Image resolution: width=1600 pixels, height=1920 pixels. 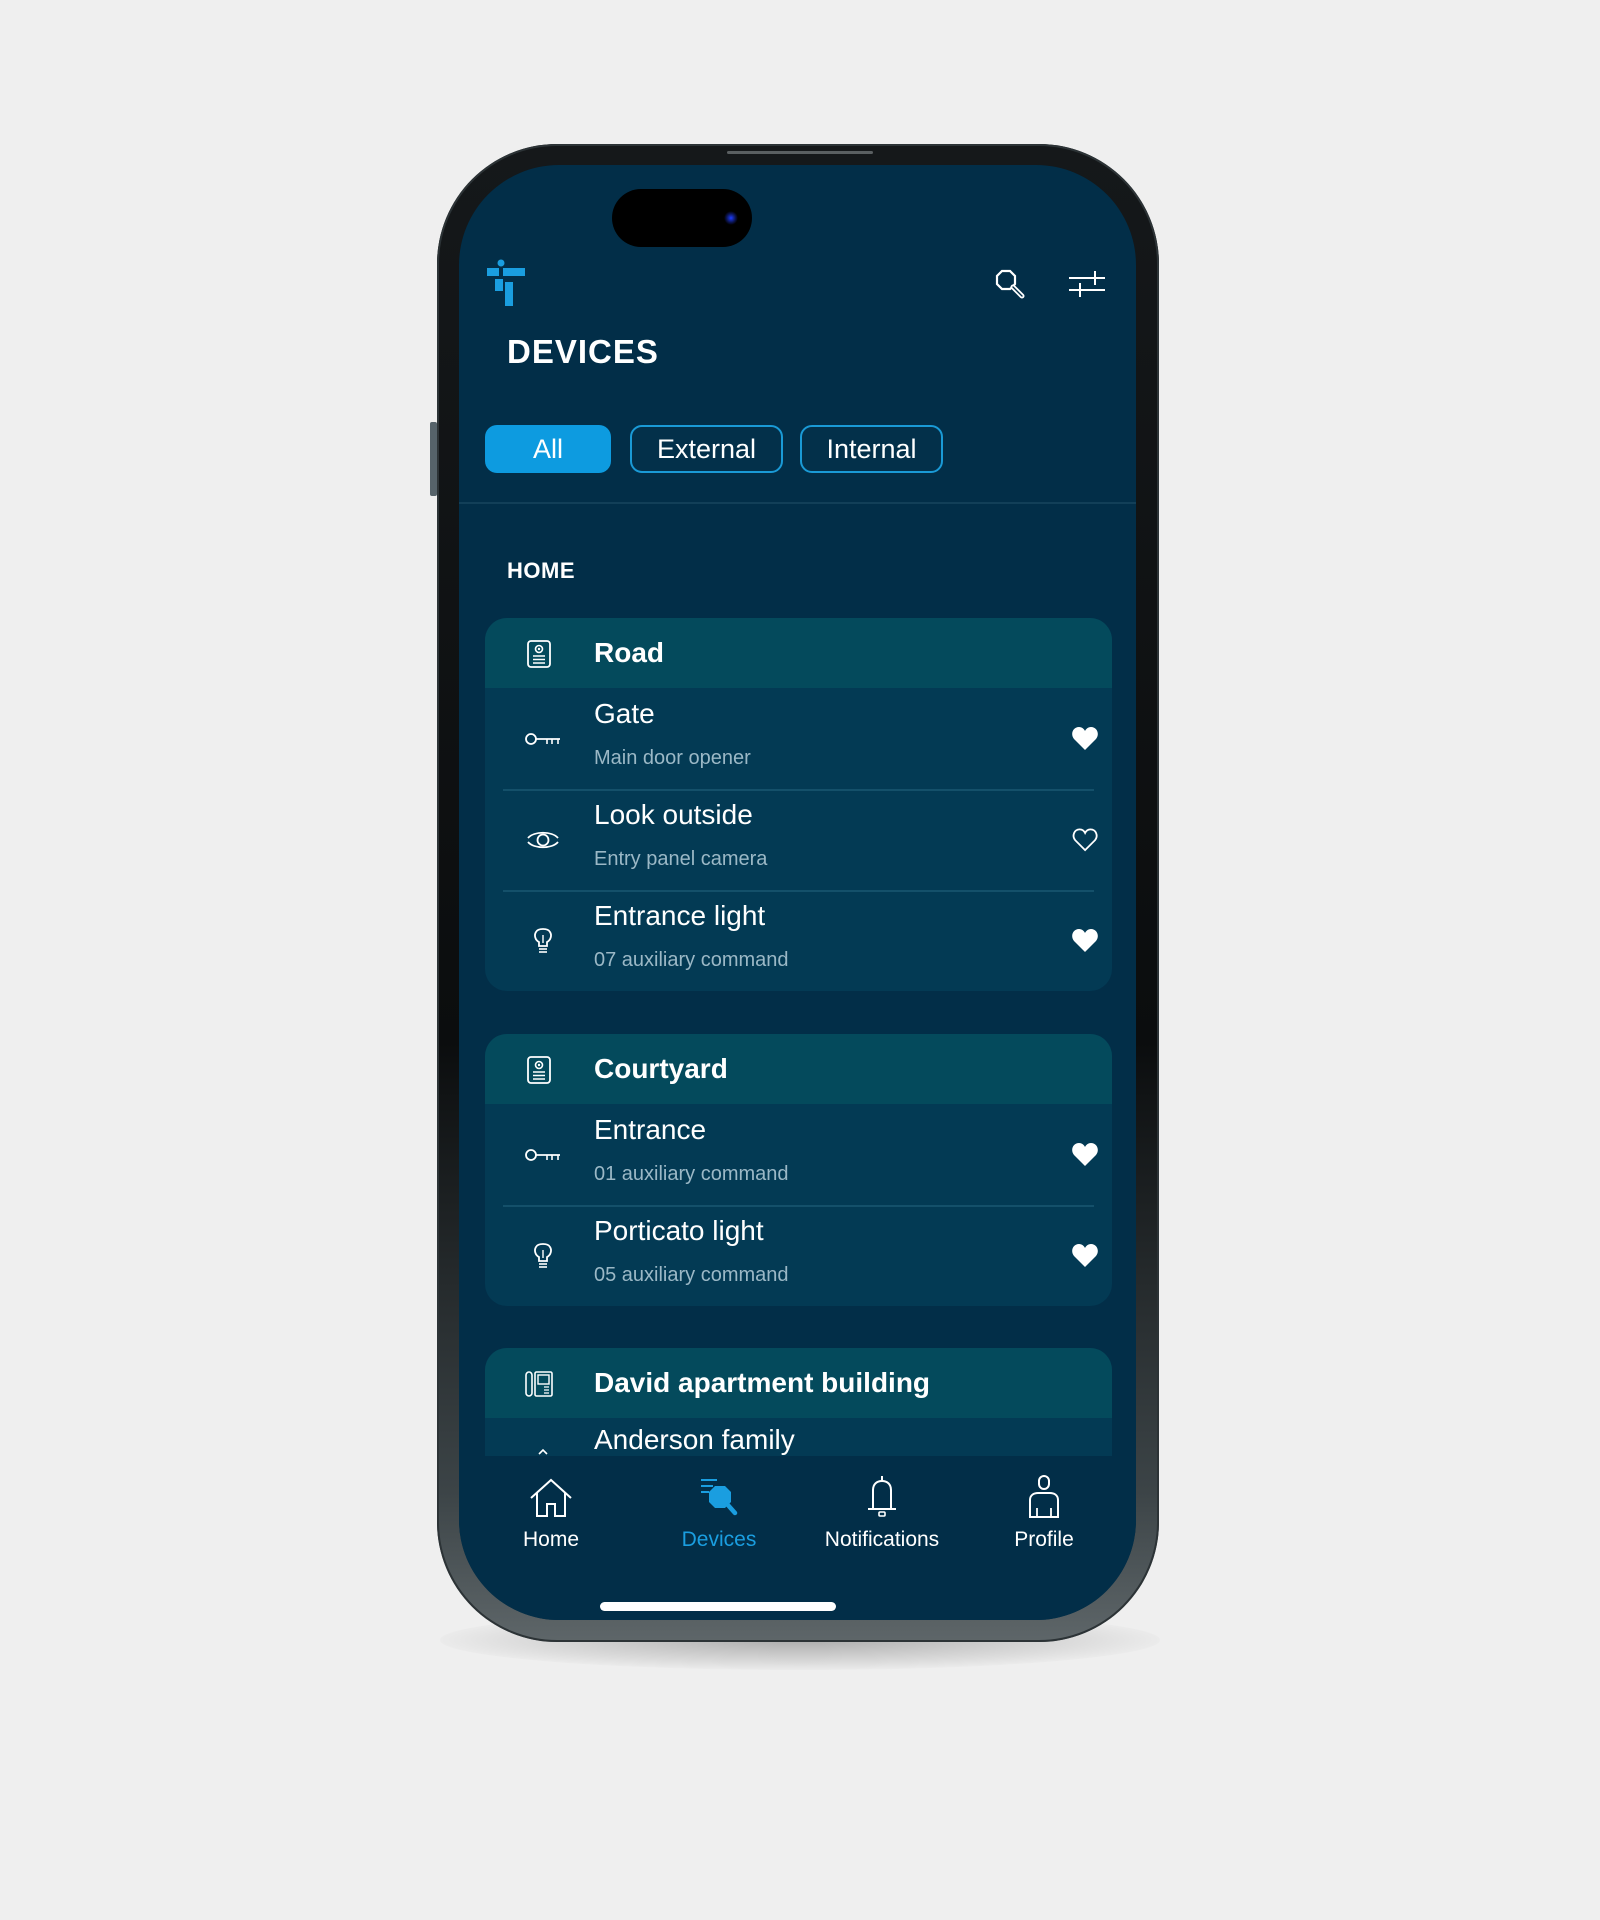 What do you see at coordinates (539, 1384) in the screenshot?
I see `intercom-panel-icon` at bounding box center [539, 1384].